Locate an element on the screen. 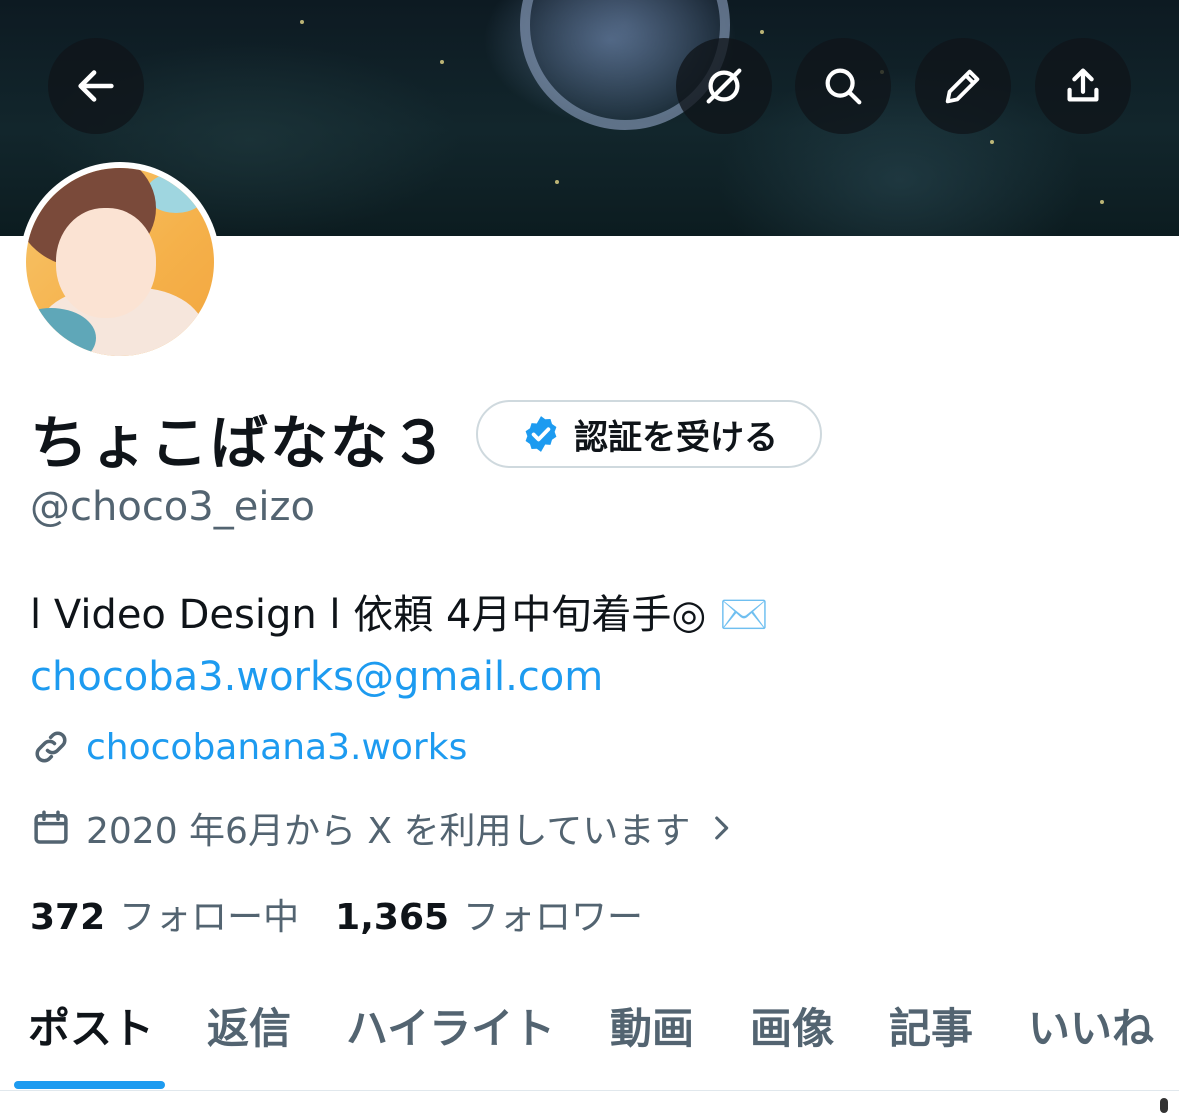 The width and height of the screenshot is (1179, 1113). tab-articles: 記事 is located at coordinates (931, 1025).